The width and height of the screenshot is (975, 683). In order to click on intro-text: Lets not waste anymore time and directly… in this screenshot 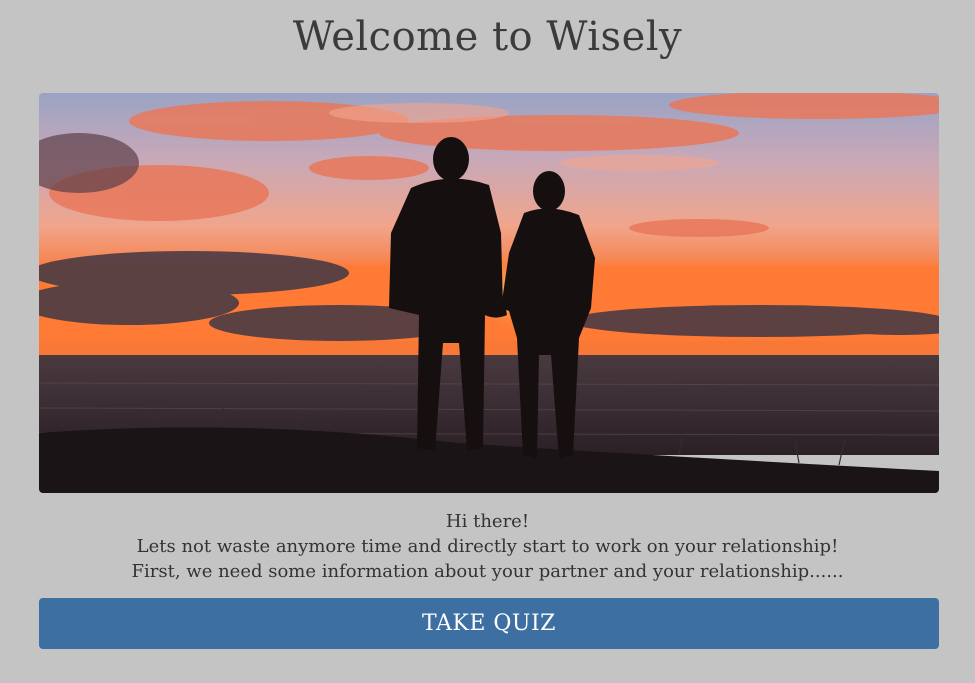, I will do `click(487, 546)`.